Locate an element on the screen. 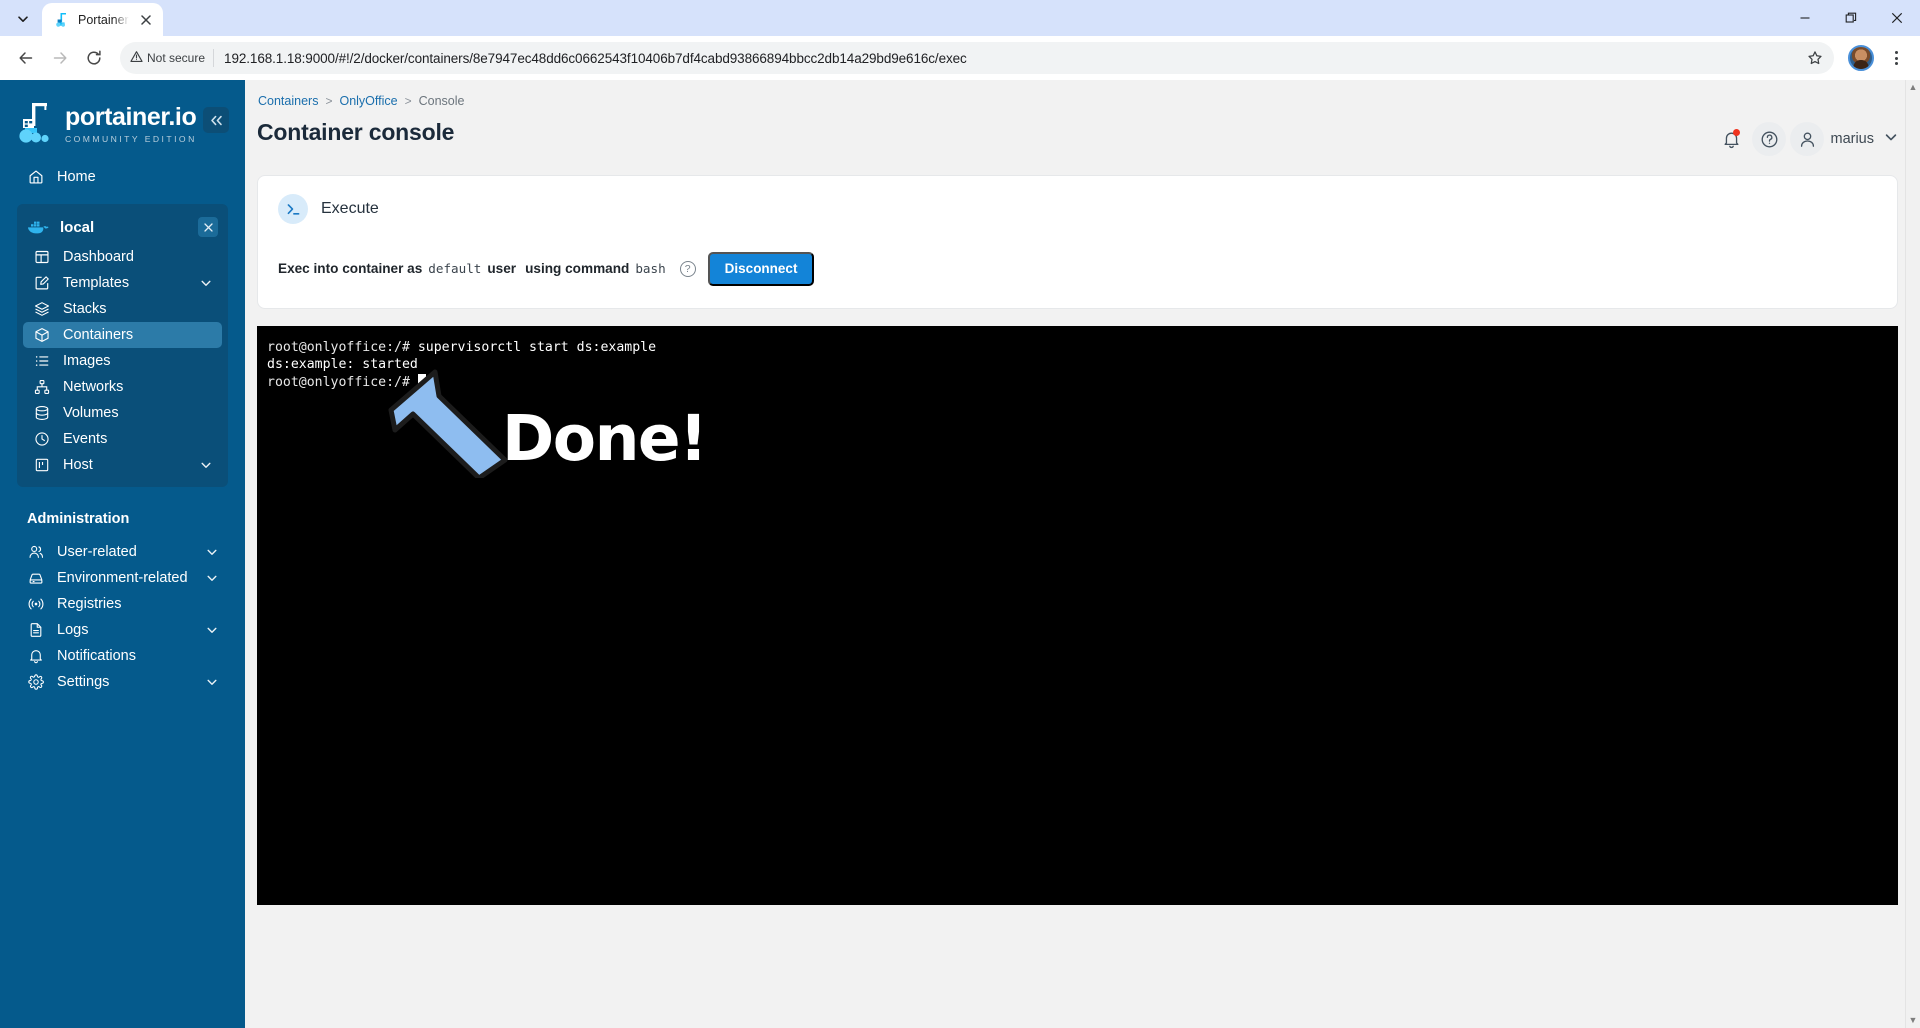 The height and width of the screenshot is (1028, 1920). terminal-prompt: root@onlyoffice:/# is located at coordinates (342, 347).